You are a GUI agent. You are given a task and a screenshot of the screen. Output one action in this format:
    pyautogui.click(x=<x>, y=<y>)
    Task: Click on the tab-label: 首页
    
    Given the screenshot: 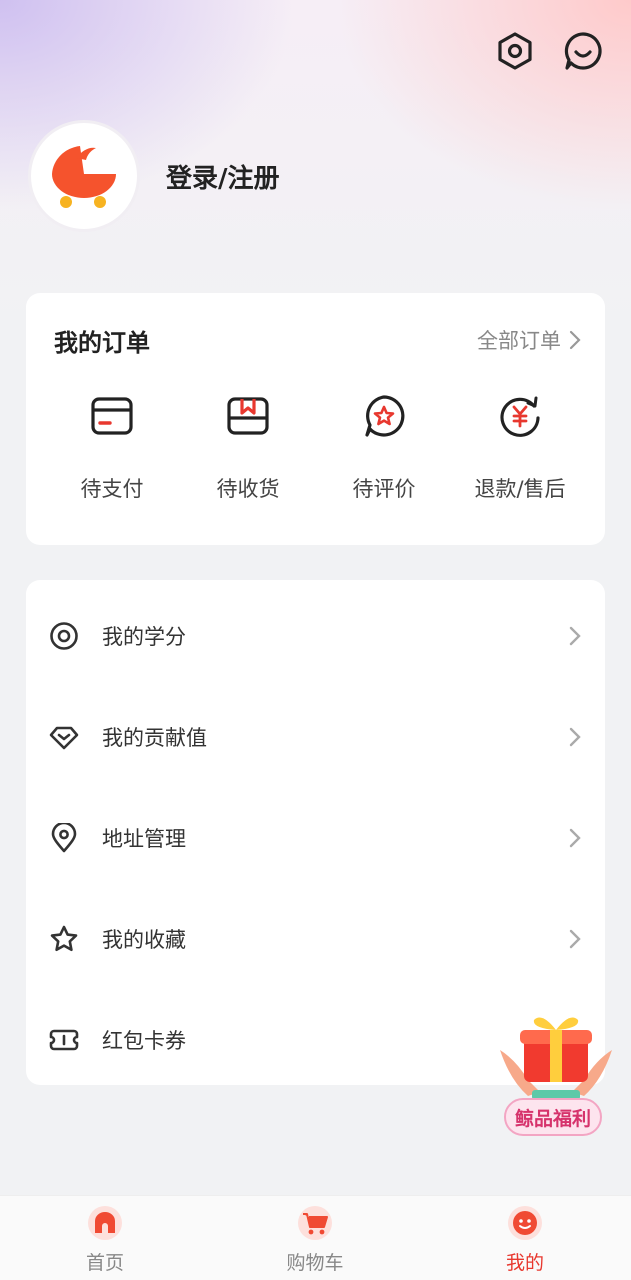 What is the action you would take?
    pyautogui.click(x=104, y=1263)
    